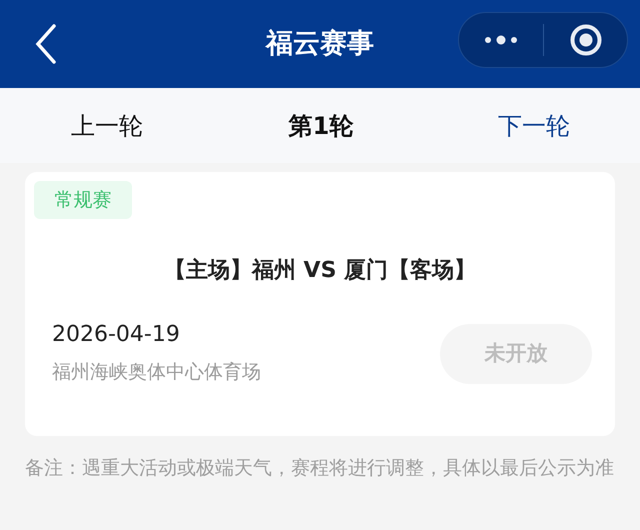 This screenshot has width=640, height=530. Describe the element at coordinates (156, 372) in the screenshot. I see `venue-text: 福州海峡奥体中心体育场` at that location.